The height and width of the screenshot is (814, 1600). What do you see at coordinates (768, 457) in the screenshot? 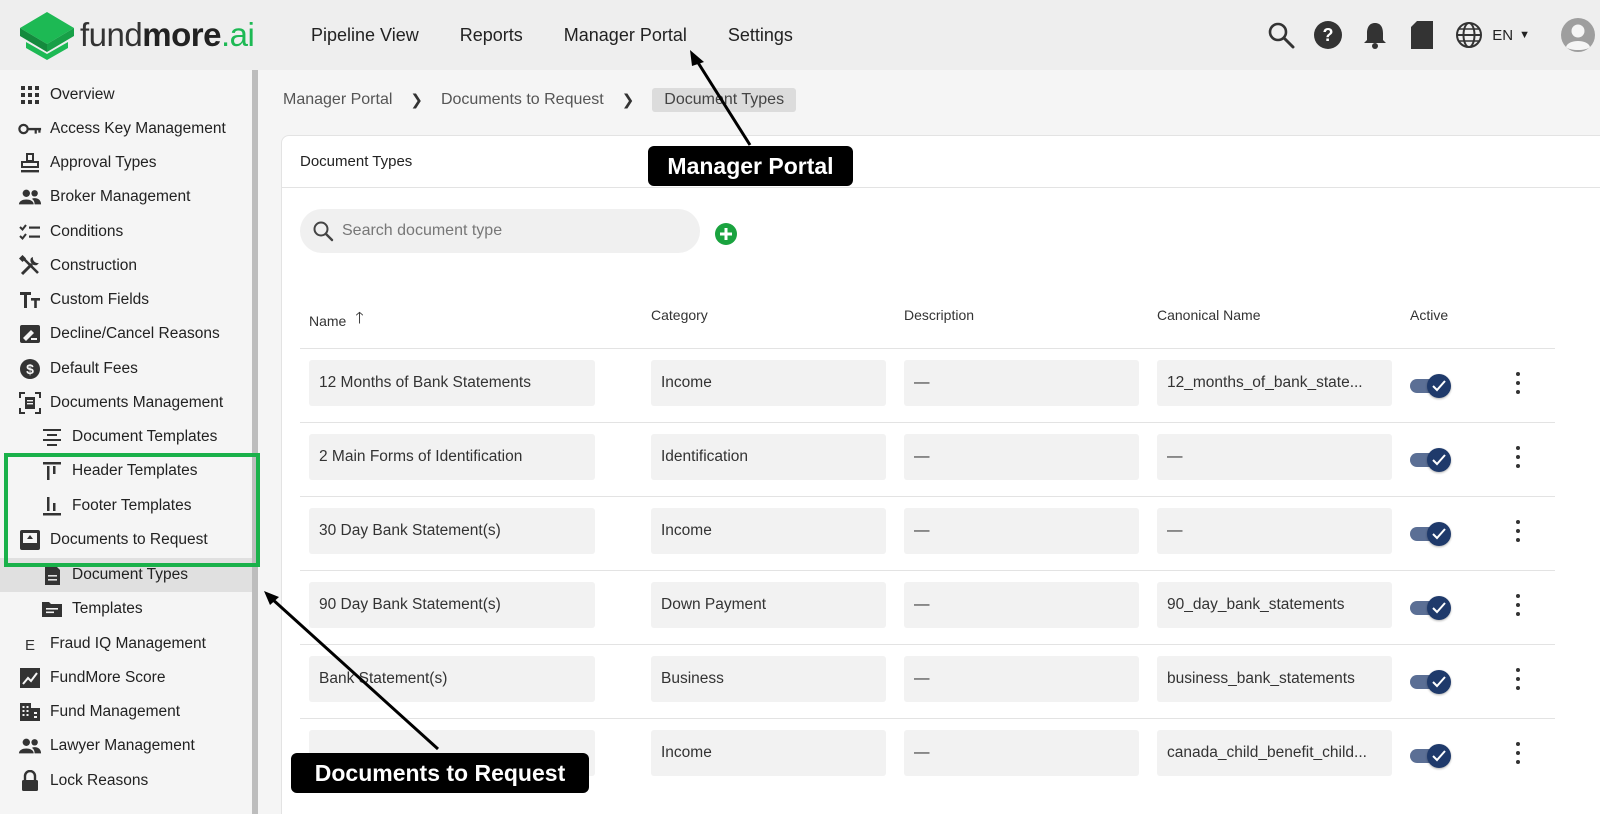
I see `cell-category: Identification` at bounding box center [768, 457].